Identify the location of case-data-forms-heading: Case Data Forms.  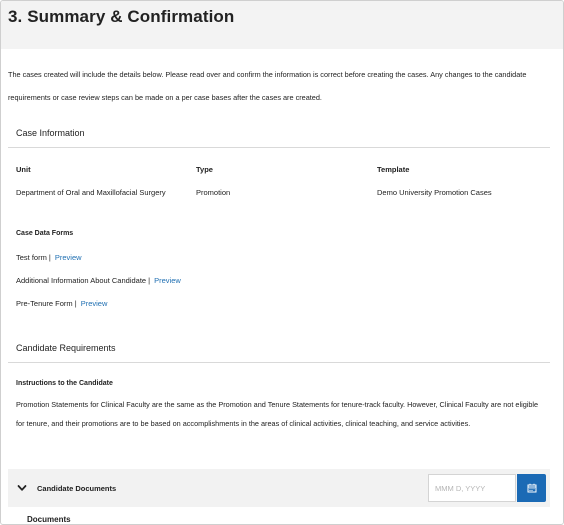
(45, 233).